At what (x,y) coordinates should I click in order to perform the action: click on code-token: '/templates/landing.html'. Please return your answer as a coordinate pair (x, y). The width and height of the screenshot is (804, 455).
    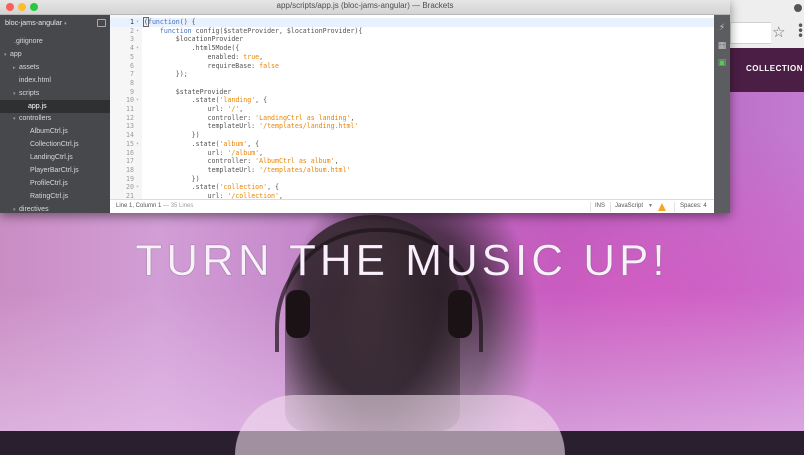
    Looking at the image, I should click on (309, 126).